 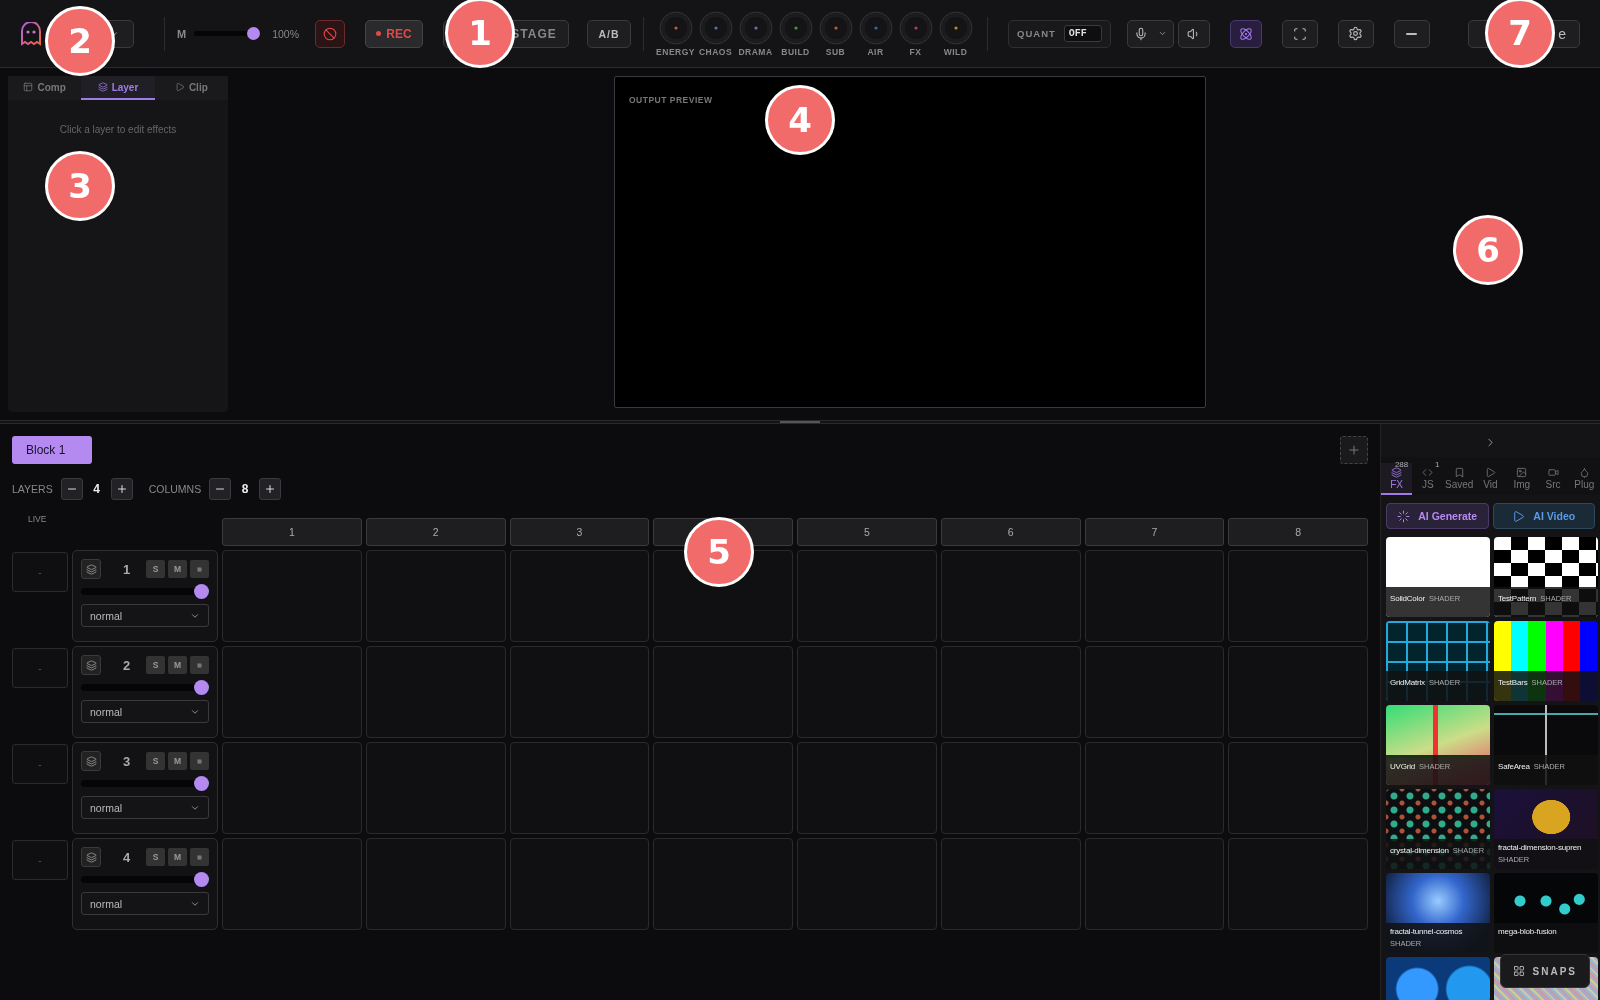 What do you see at coordinates (1299, 33) in the screenshot?
I see `fullscreen-button` at bounding box center [1299, 33].